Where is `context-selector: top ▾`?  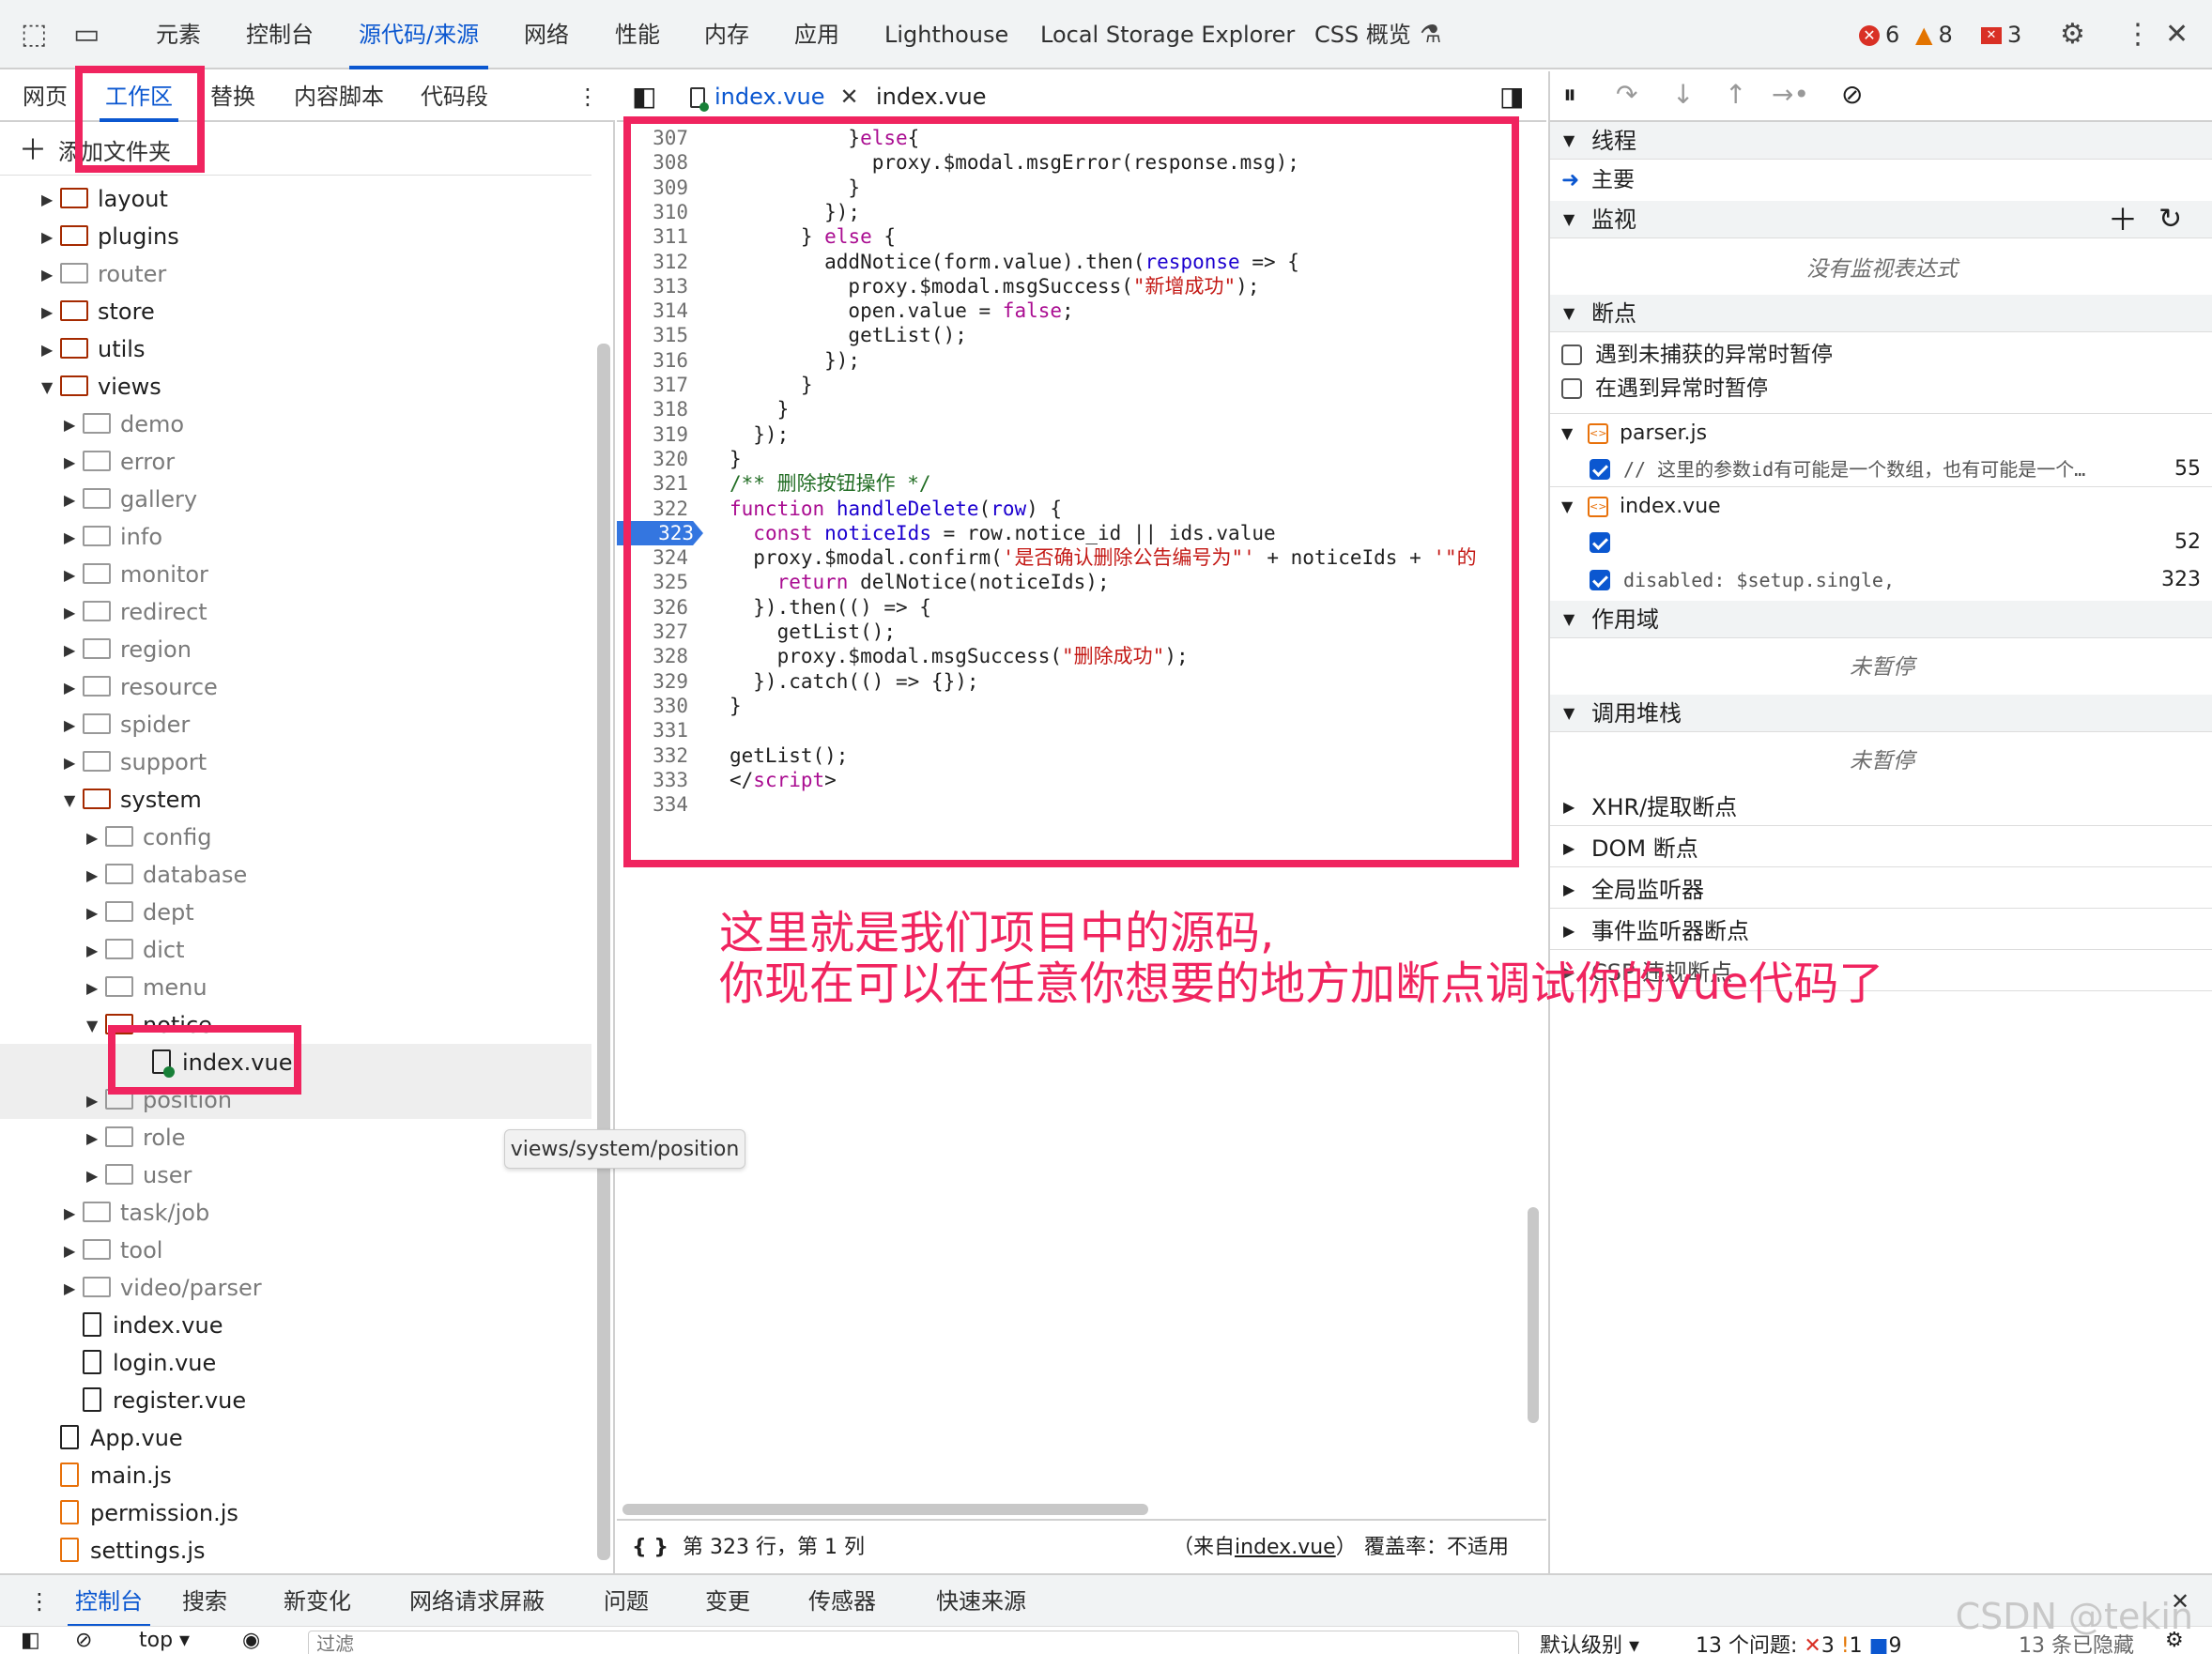
context-selector: top ▾ is located at coordinates (164, 1640).